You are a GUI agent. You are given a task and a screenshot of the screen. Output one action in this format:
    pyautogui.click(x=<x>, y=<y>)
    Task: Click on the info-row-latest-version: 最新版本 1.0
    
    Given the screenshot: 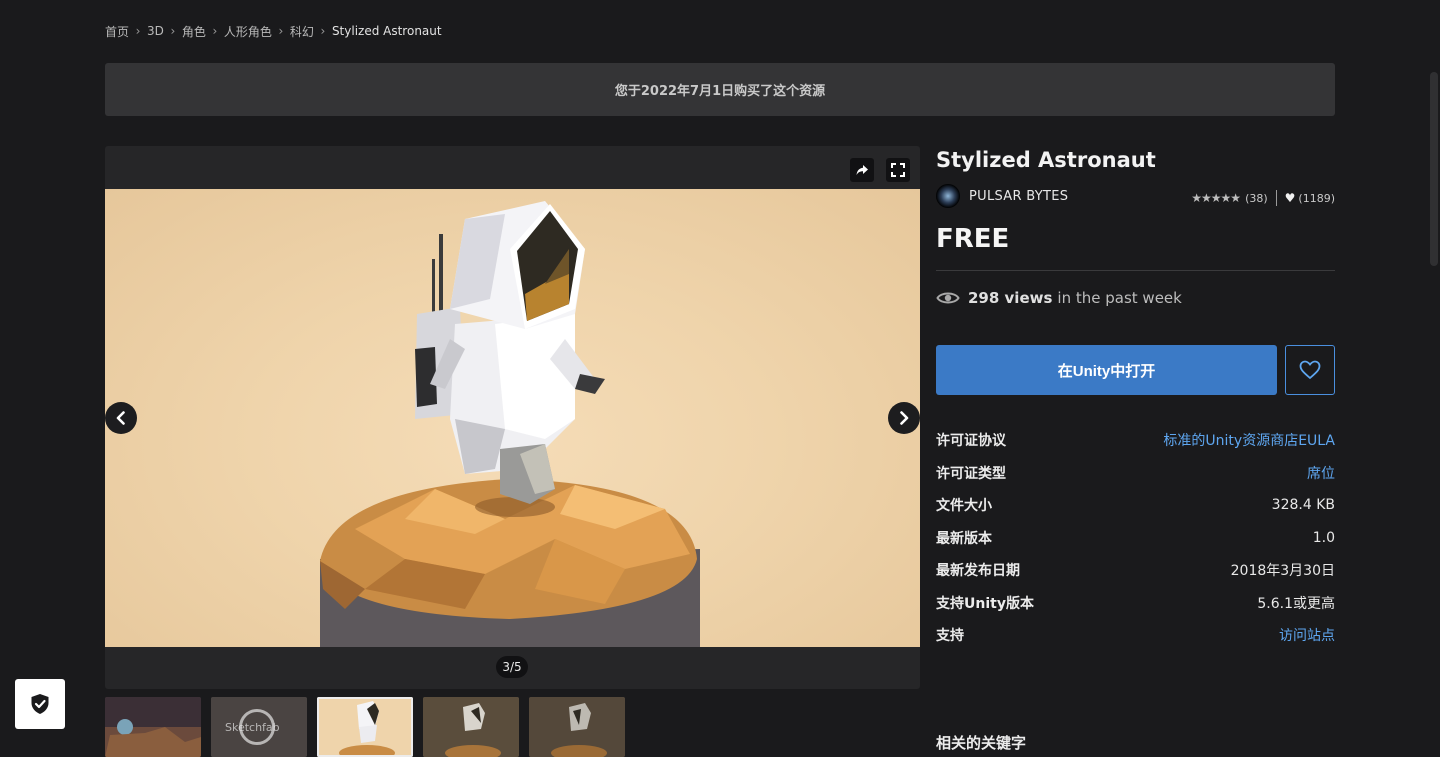 What is the action you would take?
    pyautogui.click(x=1135, y=538)
    